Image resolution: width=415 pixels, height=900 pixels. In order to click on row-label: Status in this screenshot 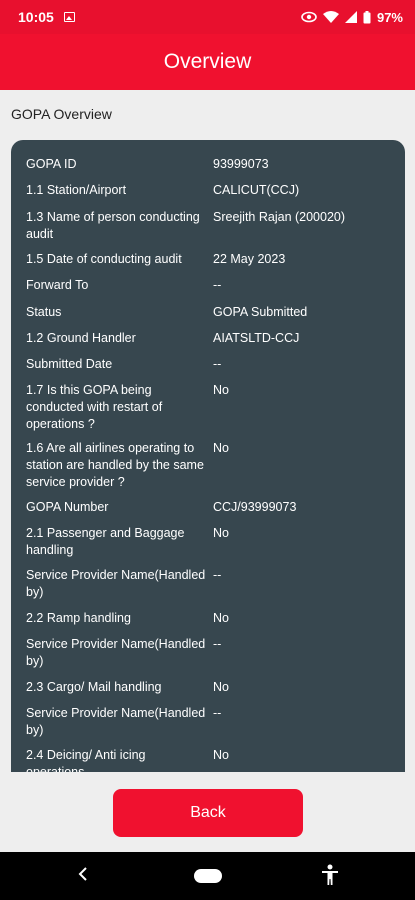, I will do `click(44, 312)`.